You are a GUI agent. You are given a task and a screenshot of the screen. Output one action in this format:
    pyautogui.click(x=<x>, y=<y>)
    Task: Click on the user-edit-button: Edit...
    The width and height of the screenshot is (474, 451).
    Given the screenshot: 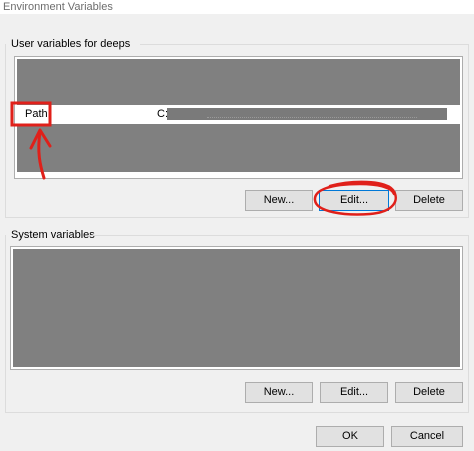 What is the action you would take?
    pyautogui.click(x=354, y=200)
    